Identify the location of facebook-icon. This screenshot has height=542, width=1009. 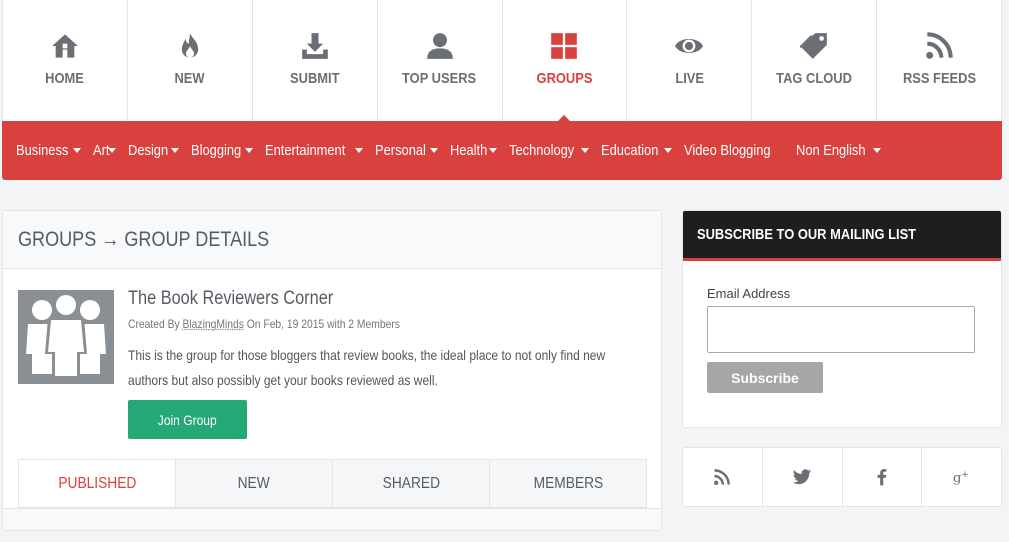
(882, 477).